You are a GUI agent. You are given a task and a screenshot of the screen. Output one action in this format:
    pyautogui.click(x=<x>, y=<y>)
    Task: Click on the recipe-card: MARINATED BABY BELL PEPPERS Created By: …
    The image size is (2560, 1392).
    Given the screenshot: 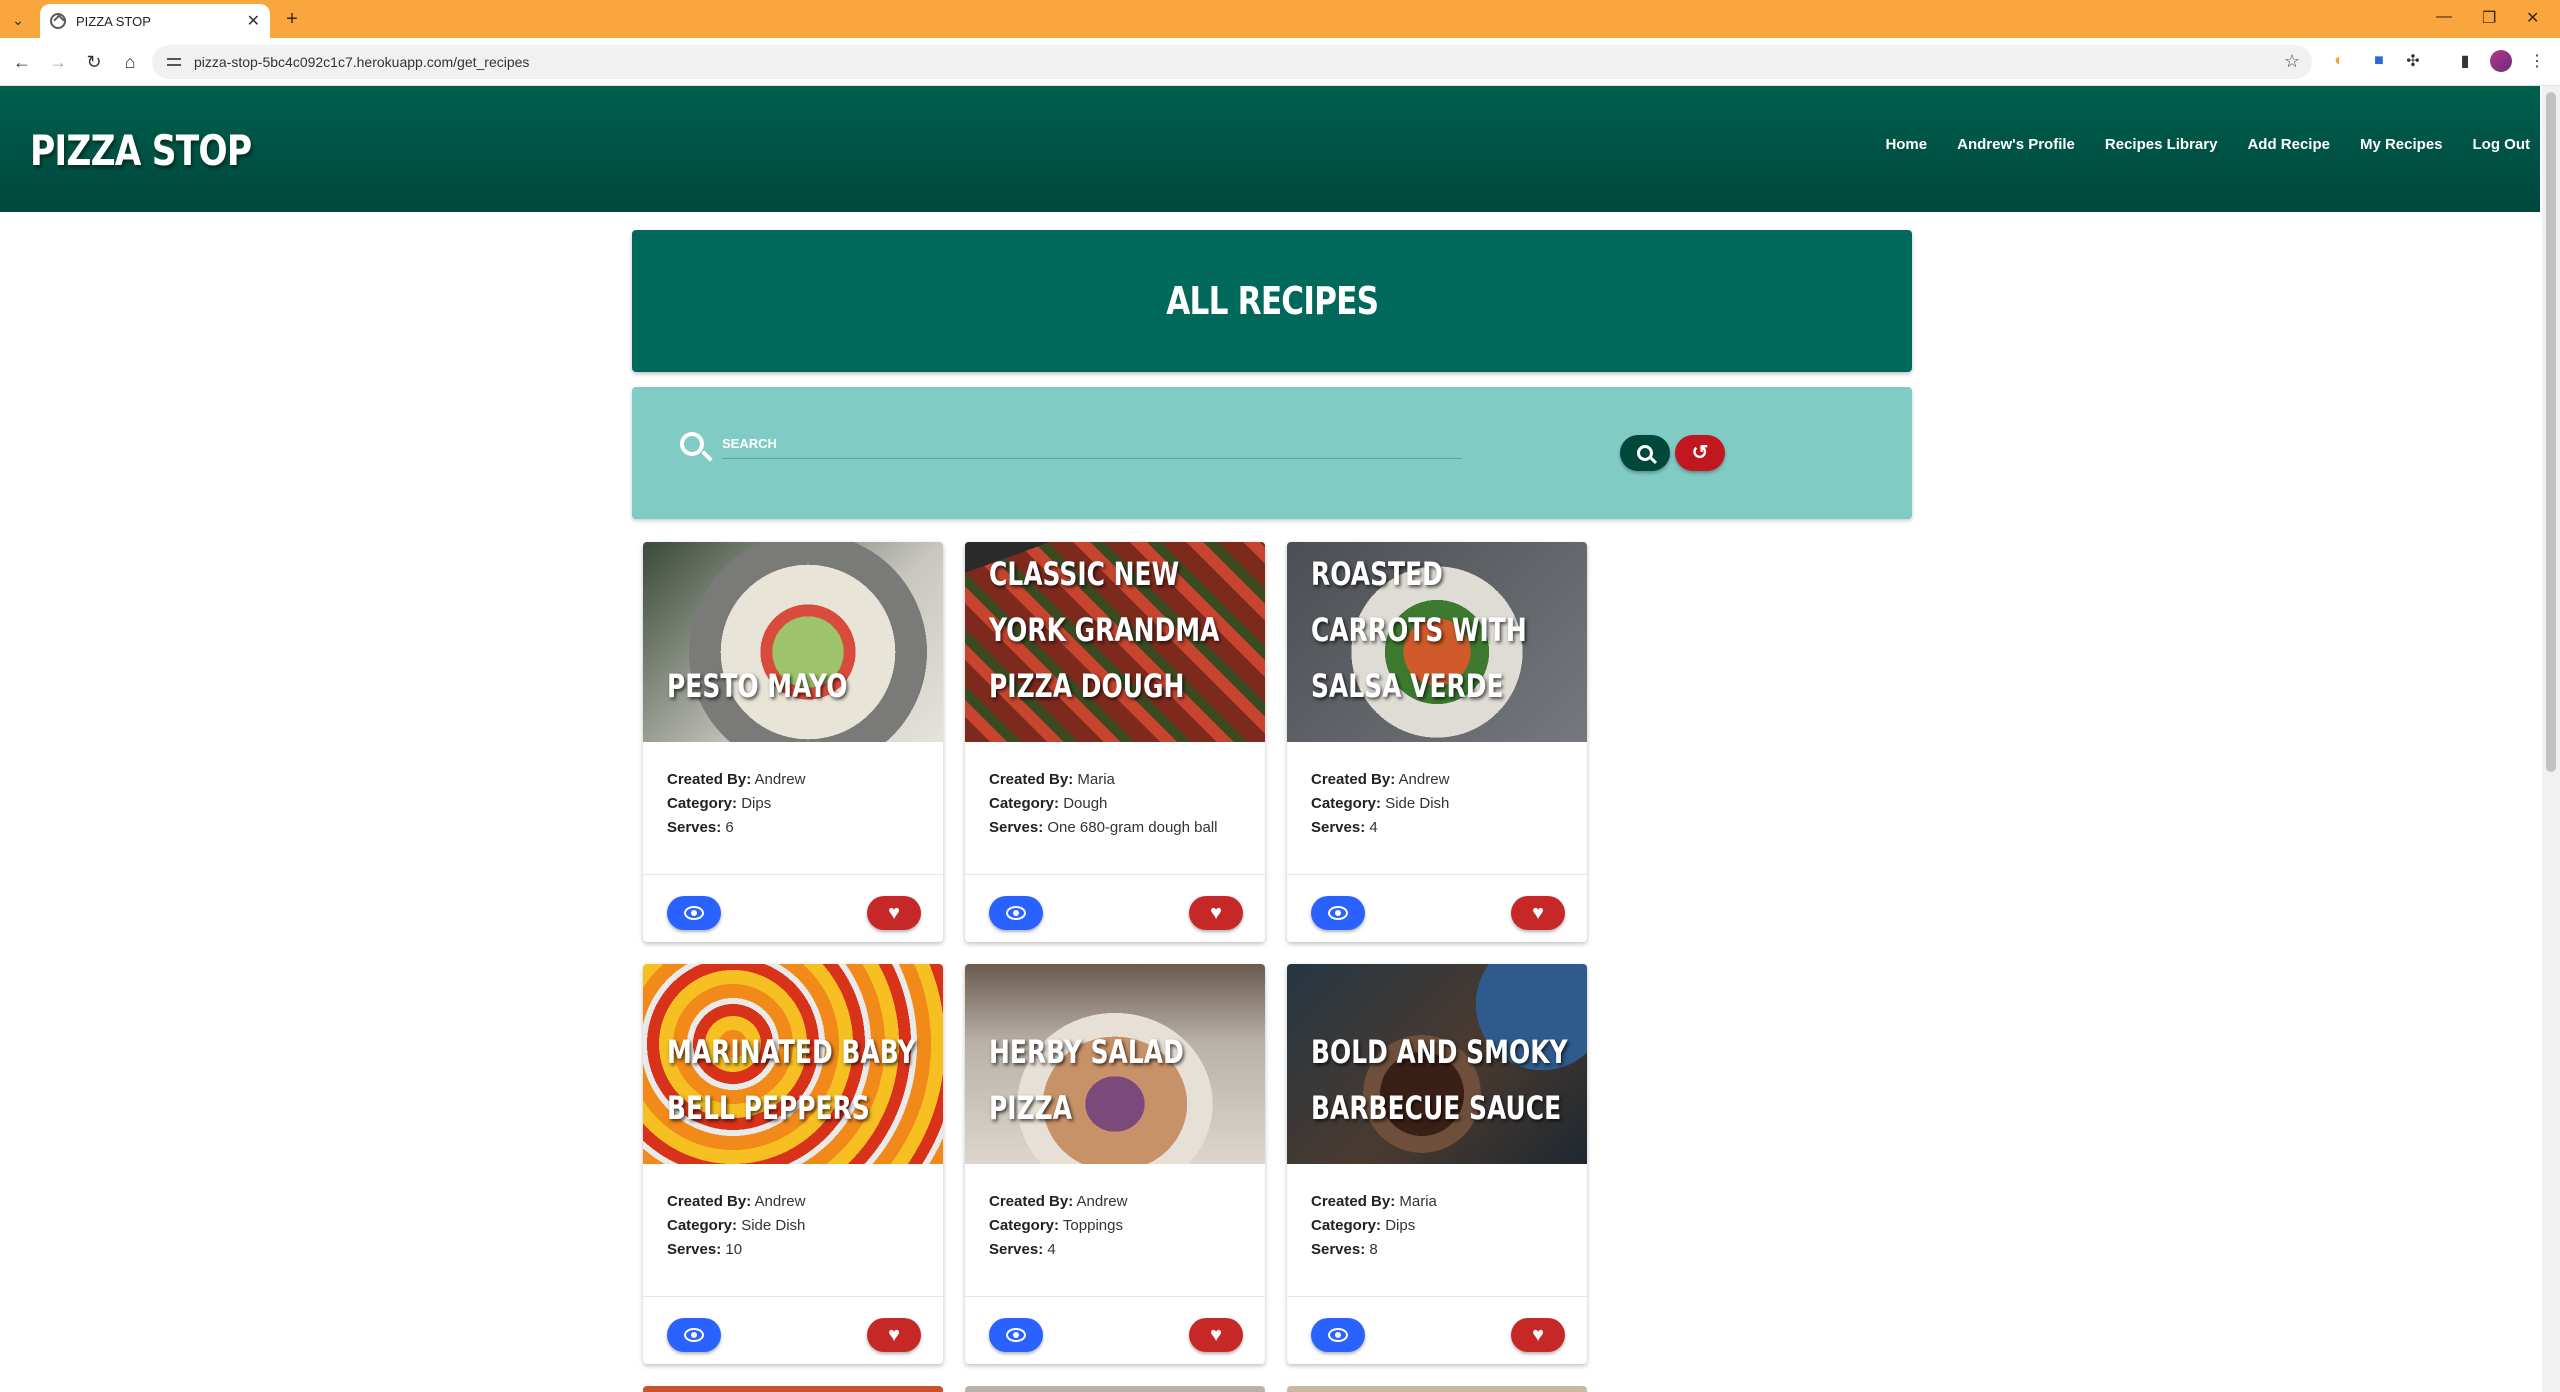 What is the action you would take?
    pyautogui.click(x=793, y=1164)
    